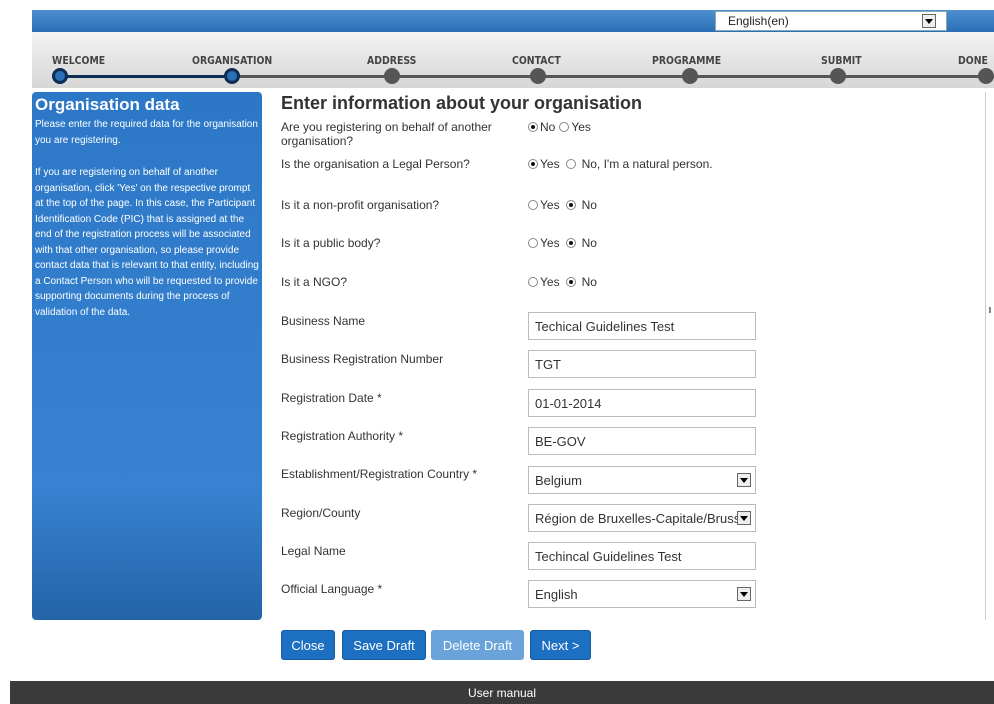 This screenshot has width=994, height=704. I want to click on business-name-input: Techical Guidelines Test, so click(642, 326).